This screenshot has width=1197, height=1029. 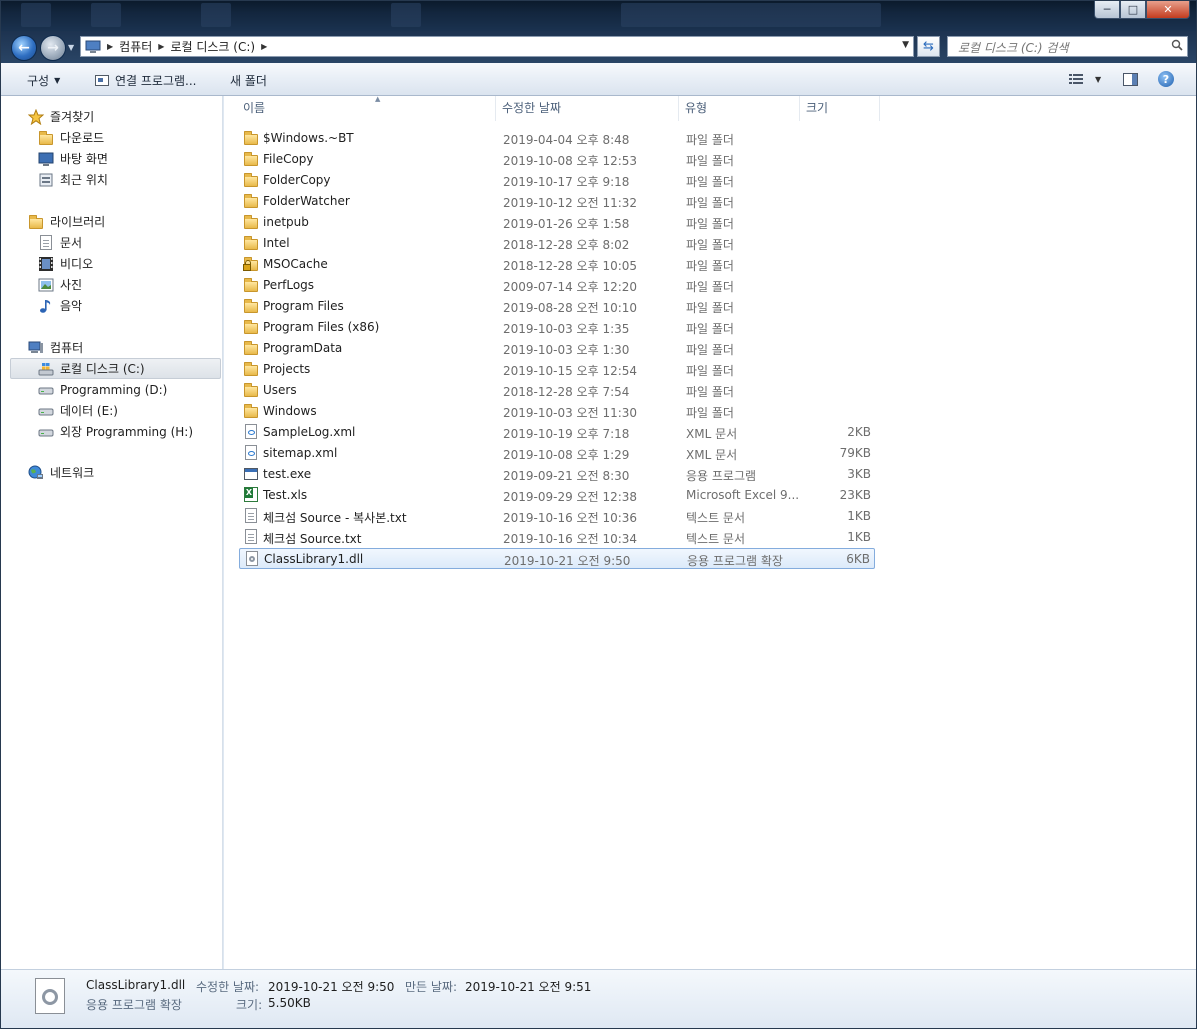 What do you see at coordinates (928, 46) in the screenshot?
I see `refresh-button: ⇆` at bounding box center [928, 46].